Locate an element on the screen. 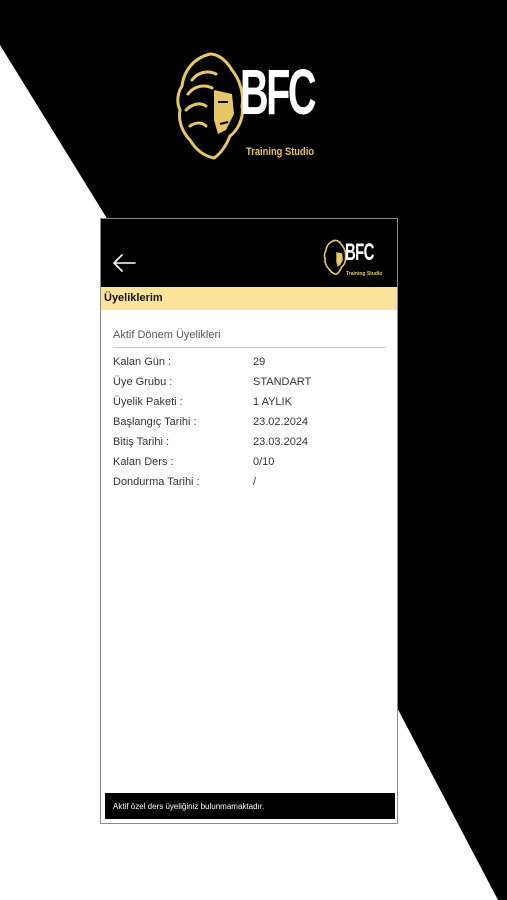 The height and width of the screenshot is (900, 507). detail-label: Bitiş Tarihi : is located at coordinates (141, 442).